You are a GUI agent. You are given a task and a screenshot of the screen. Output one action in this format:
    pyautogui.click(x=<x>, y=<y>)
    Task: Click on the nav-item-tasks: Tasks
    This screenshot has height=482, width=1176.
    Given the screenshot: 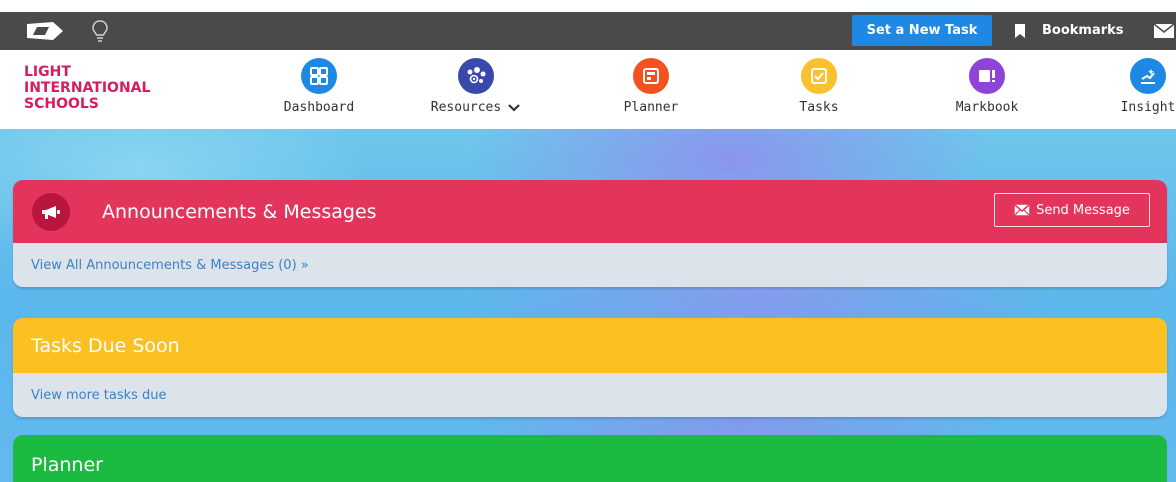 What is the action you would take?
    pyautogui.click(x=819, y=91)
    